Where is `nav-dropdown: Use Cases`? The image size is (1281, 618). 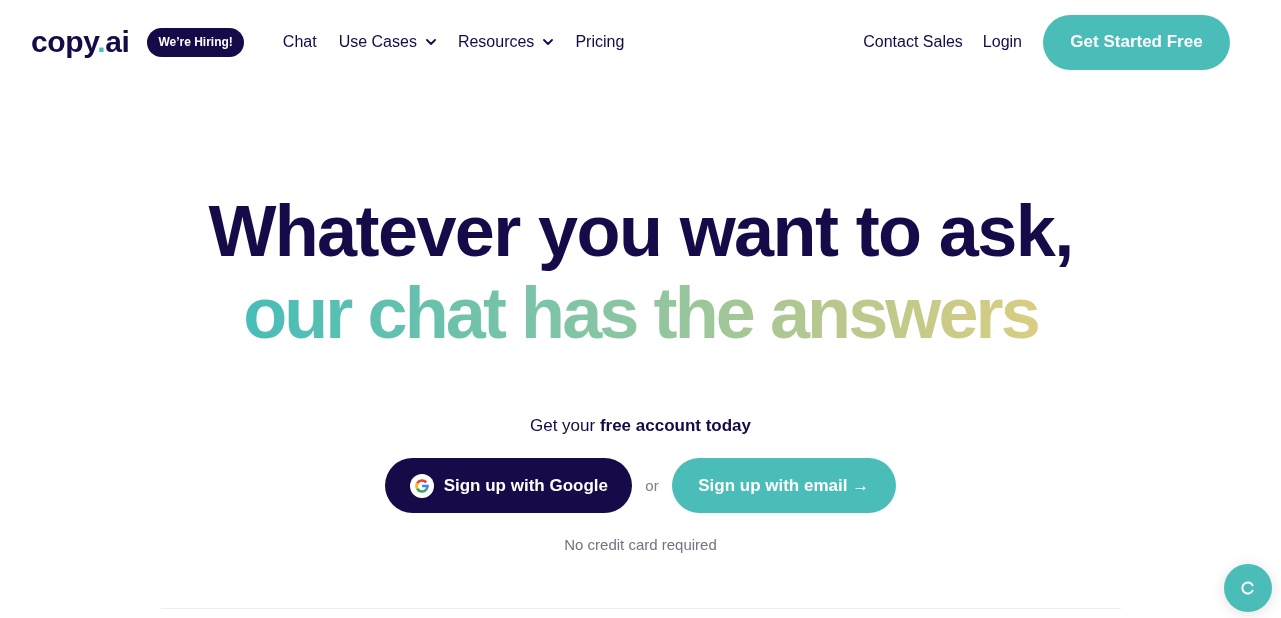
nav-dropdown: Use Cases is located at coordinates (387, 42).